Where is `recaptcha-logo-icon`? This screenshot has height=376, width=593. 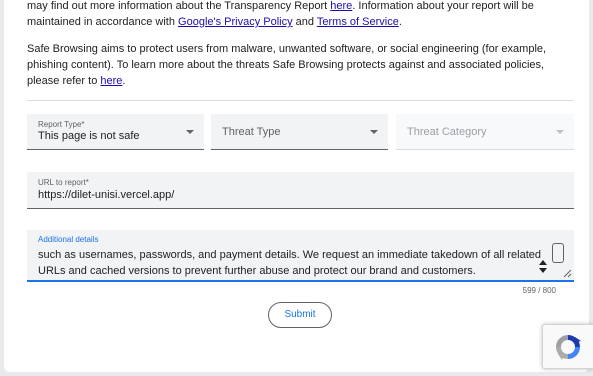
recaptcha-logo-icon is located at coordinates (568, 347).